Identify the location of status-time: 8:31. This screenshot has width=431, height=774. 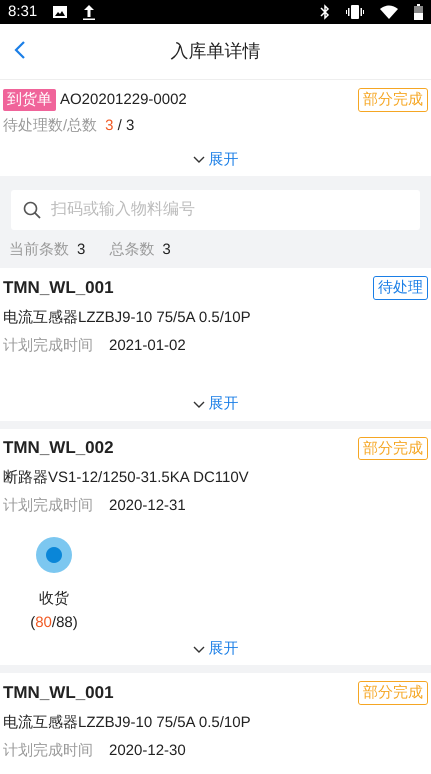
(23, 12).